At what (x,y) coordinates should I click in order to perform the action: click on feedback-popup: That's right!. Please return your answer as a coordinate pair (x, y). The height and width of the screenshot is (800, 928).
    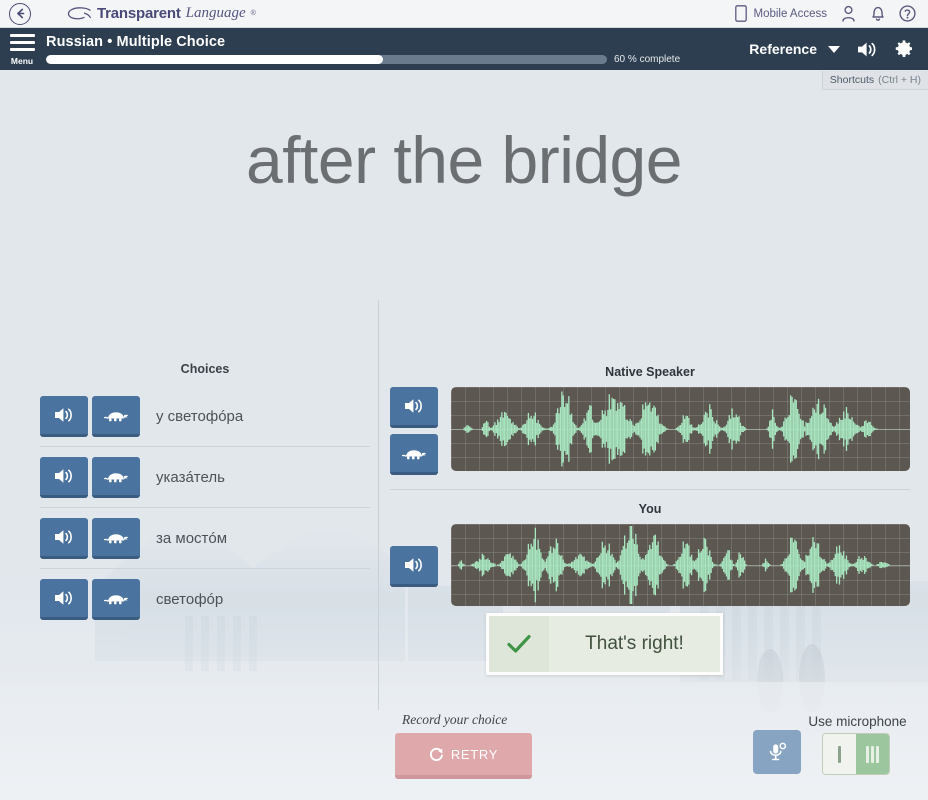
    Looking at the image, I should click on (604, 644).